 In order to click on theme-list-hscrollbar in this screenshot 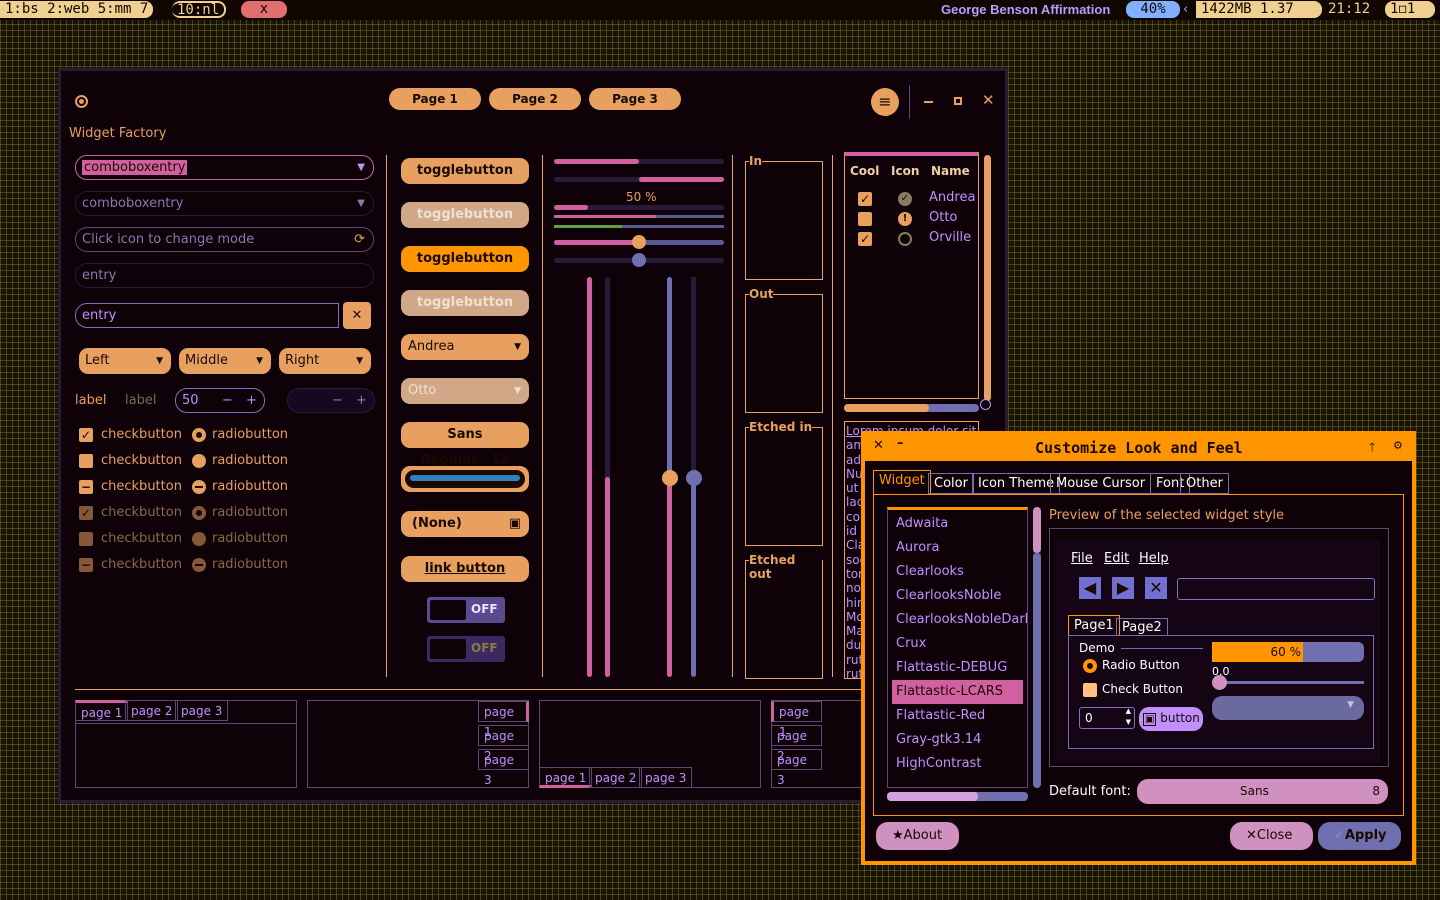, I will do `click(957, 796)`.